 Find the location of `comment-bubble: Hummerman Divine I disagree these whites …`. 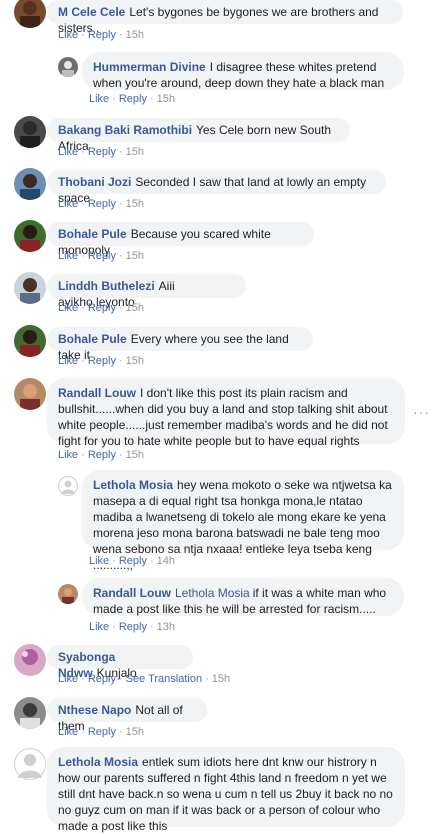

comment-bubble: Hummerman Divine I disagree these whites … is located at coordinates (243, 71).